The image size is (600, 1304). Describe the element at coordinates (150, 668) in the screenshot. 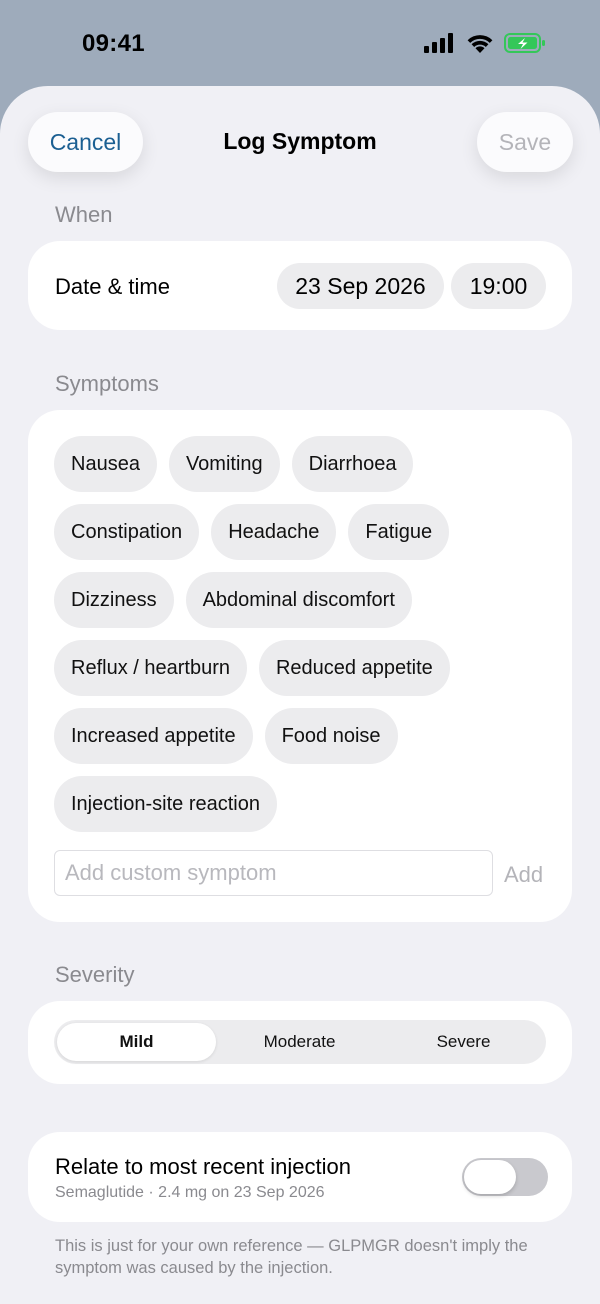

I see `symptom-chip: Reflux / heartburn` at that location.